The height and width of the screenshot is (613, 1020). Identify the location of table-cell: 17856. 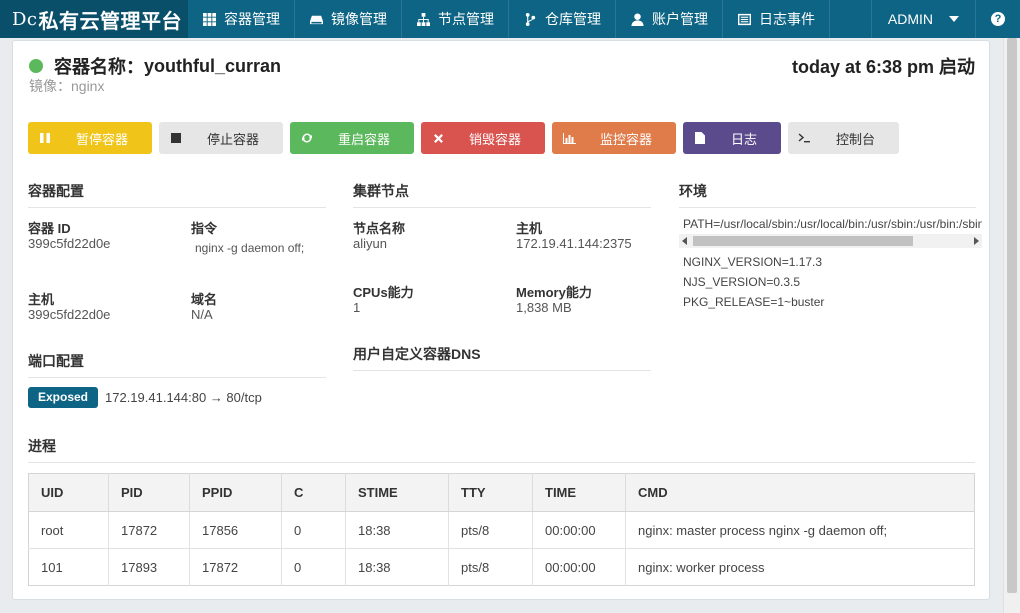
(235, 530).